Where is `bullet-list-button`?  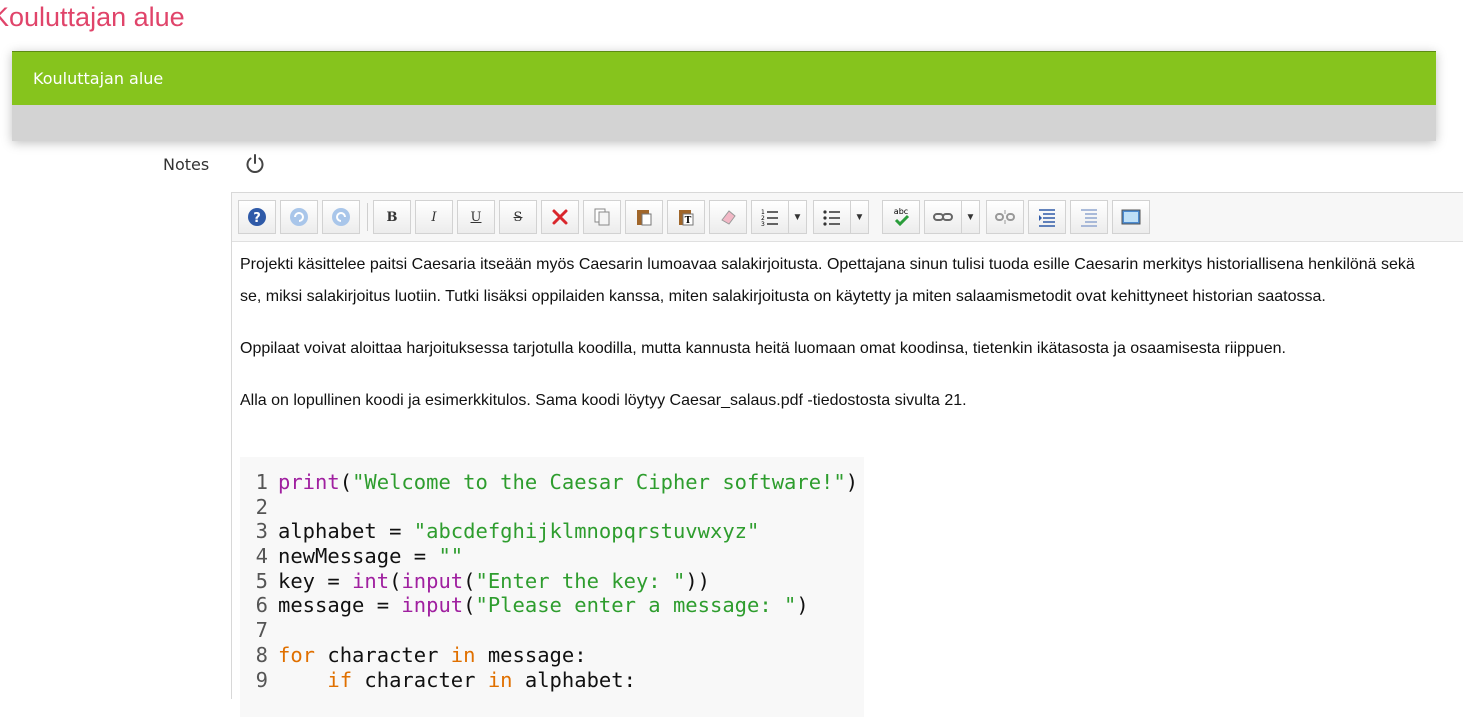 bullet-list-button is located at coordinates (832, 217).